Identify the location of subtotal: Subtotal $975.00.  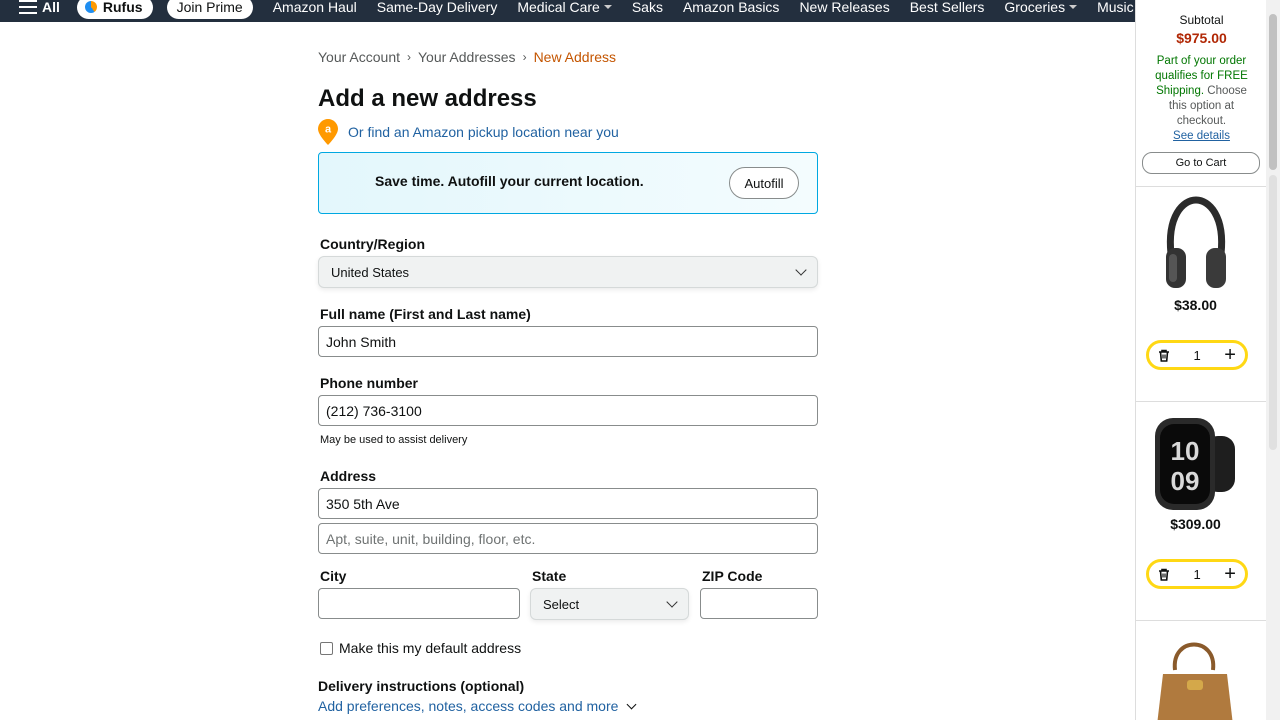
(1201, 29).